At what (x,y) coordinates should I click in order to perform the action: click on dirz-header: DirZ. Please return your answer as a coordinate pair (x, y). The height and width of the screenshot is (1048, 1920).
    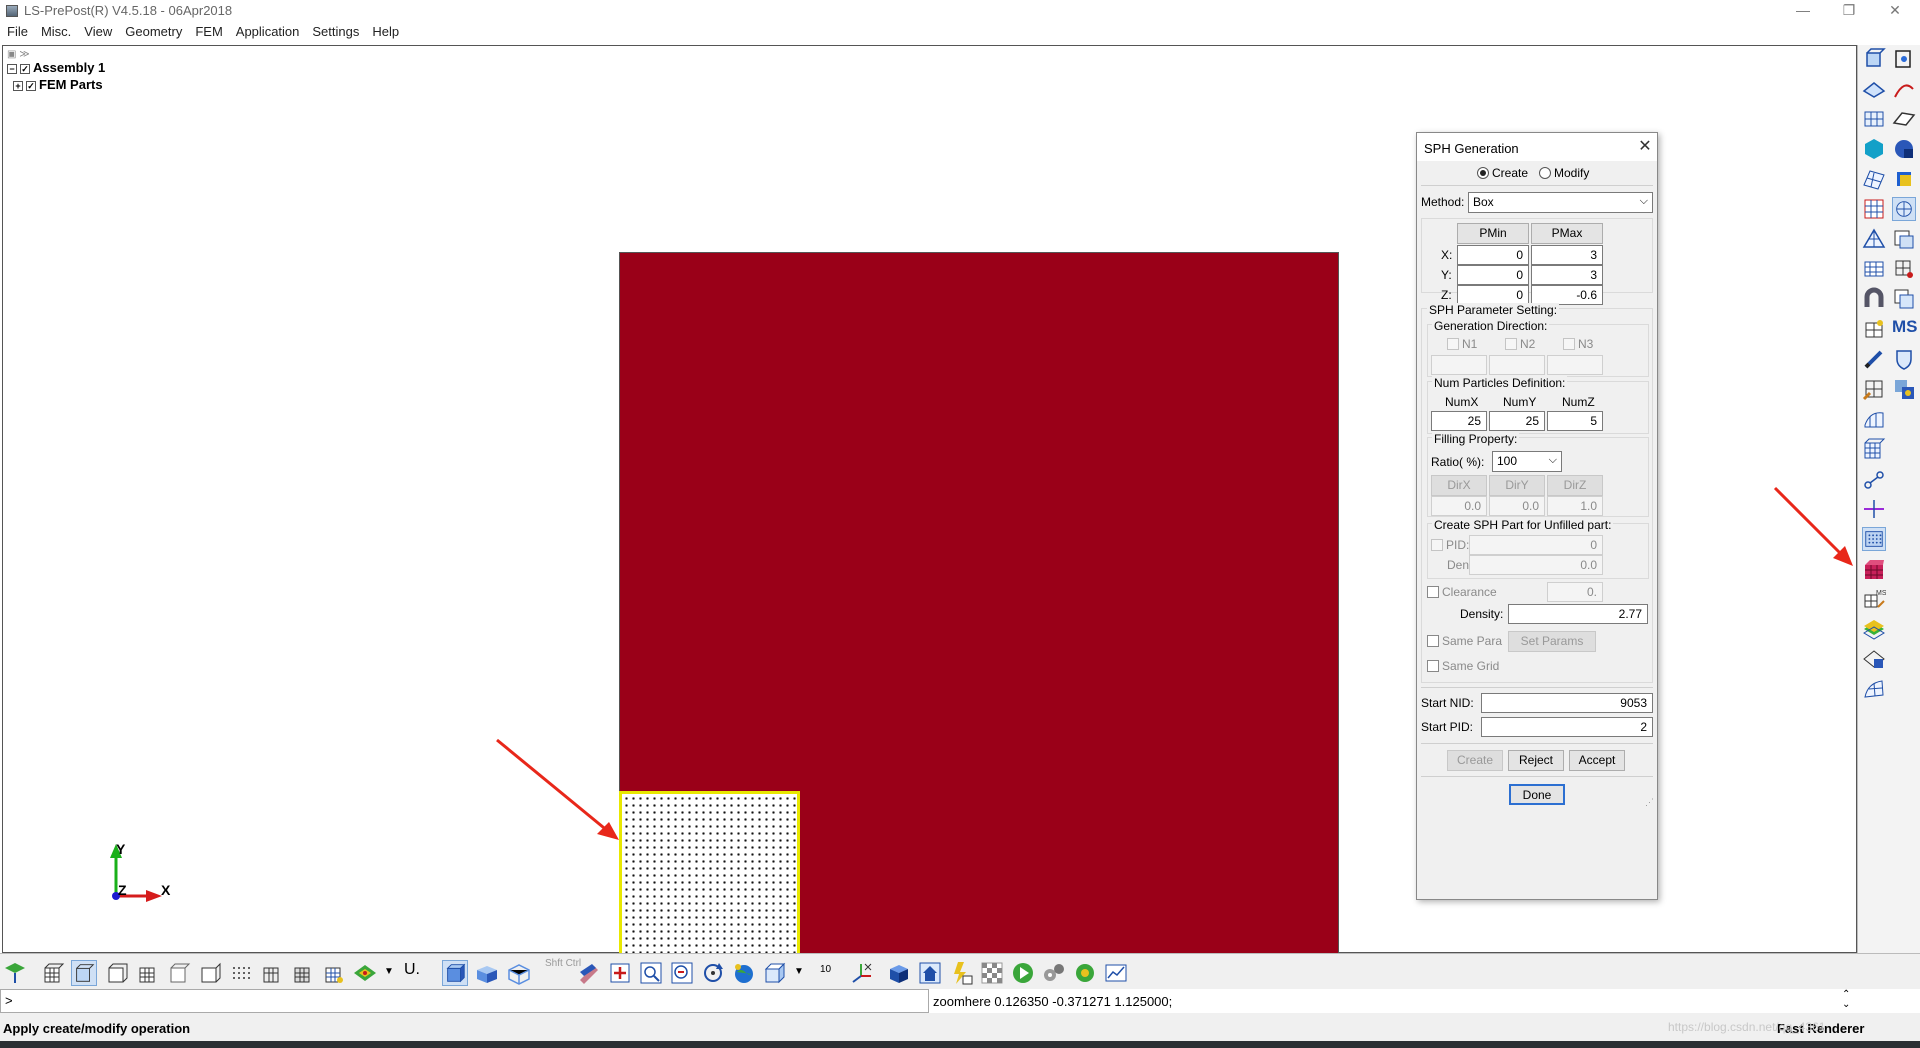
    Looking at the image, I should click on (1575, 485).